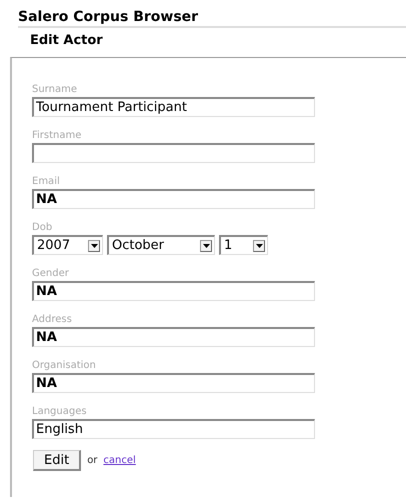  Describe the element at coordinates (57, 460) in the screenshot. I see `edit-button: Edit` at that location.